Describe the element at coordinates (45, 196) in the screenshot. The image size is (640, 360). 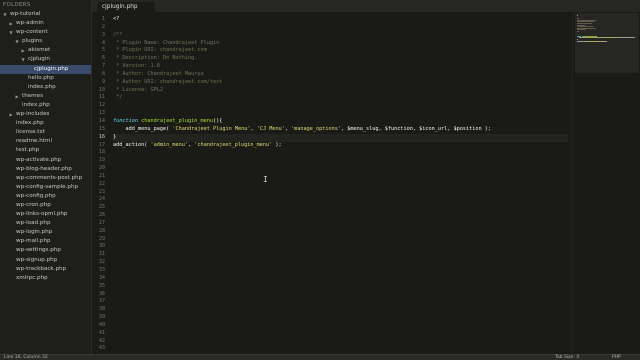
I see `tree-item: wp-config.php` at that location.